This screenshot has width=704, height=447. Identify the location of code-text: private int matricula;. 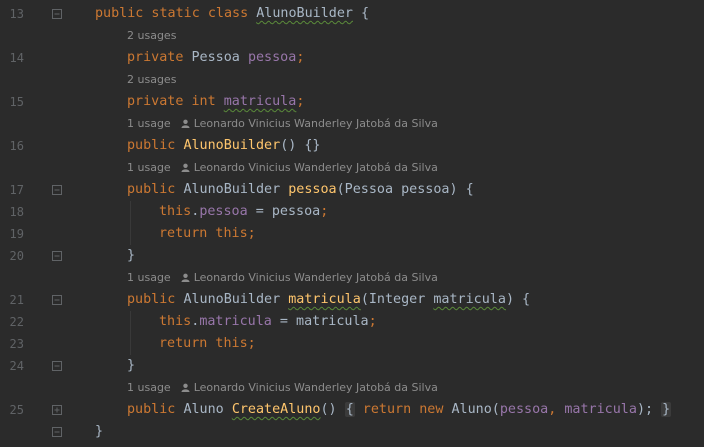
(215, 102).